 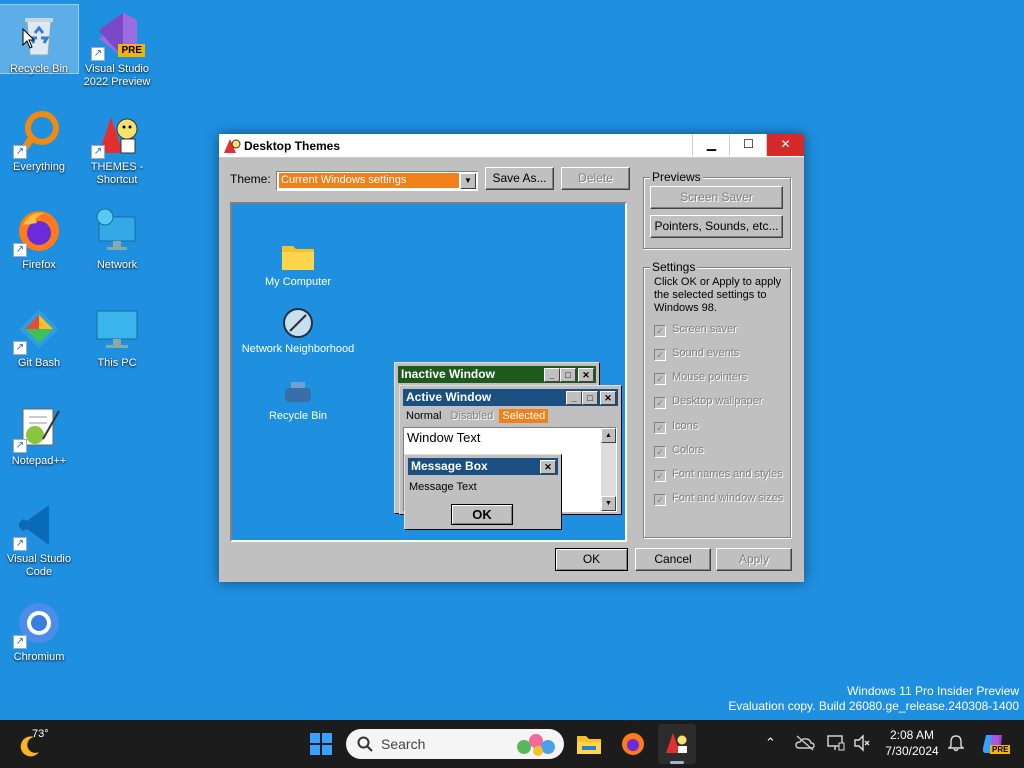 What do you see at coordinates (117, 145) in the screenshot?
I see `desktop-icon-themes-shortcut: ↗ THEMES - Shortcut` at bounding box center [117, 145].